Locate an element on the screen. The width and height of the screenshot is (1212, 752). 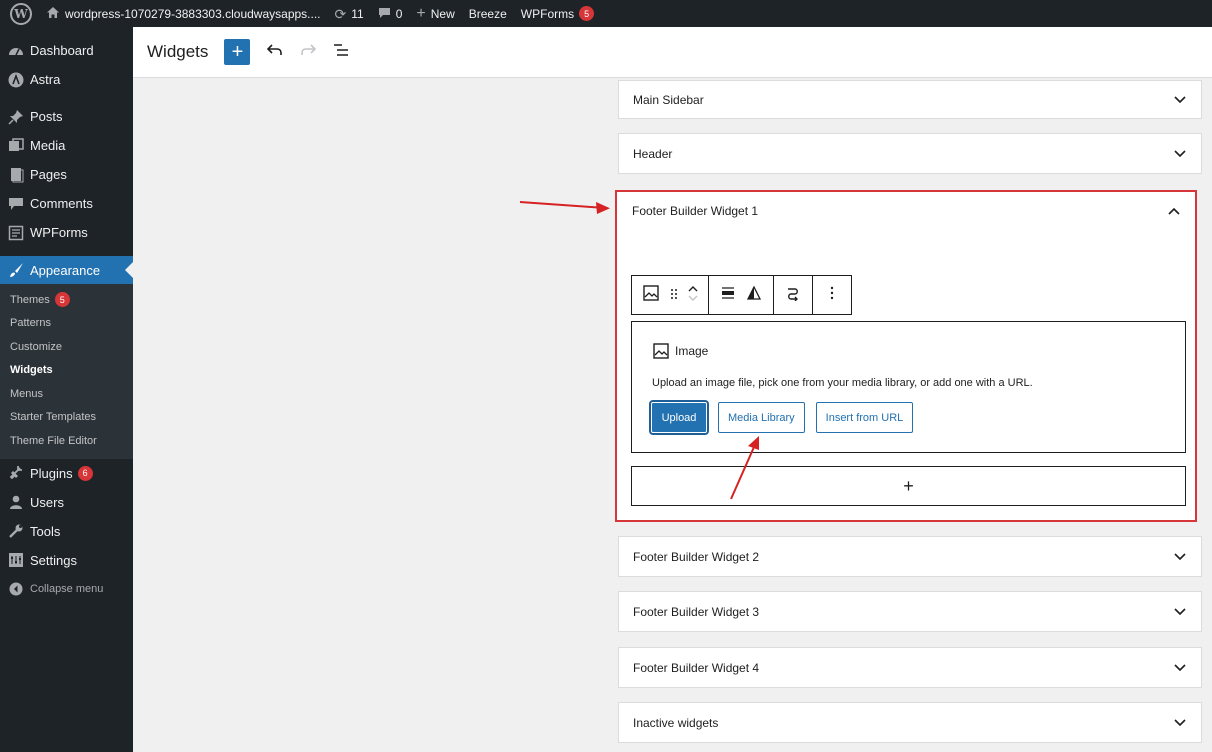
upload-button: Upload is located at coordinates (679, 417).